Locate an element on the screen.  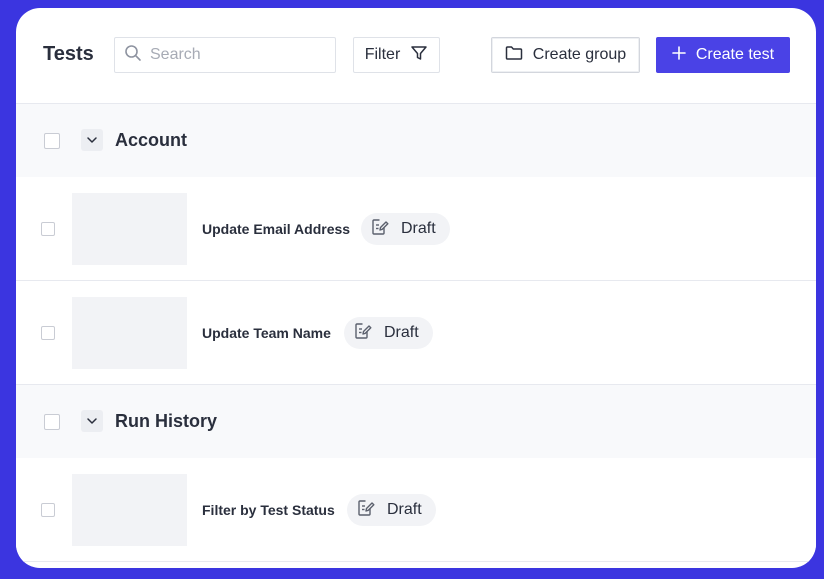
group-name: Account is located at coordinates (151, 140).